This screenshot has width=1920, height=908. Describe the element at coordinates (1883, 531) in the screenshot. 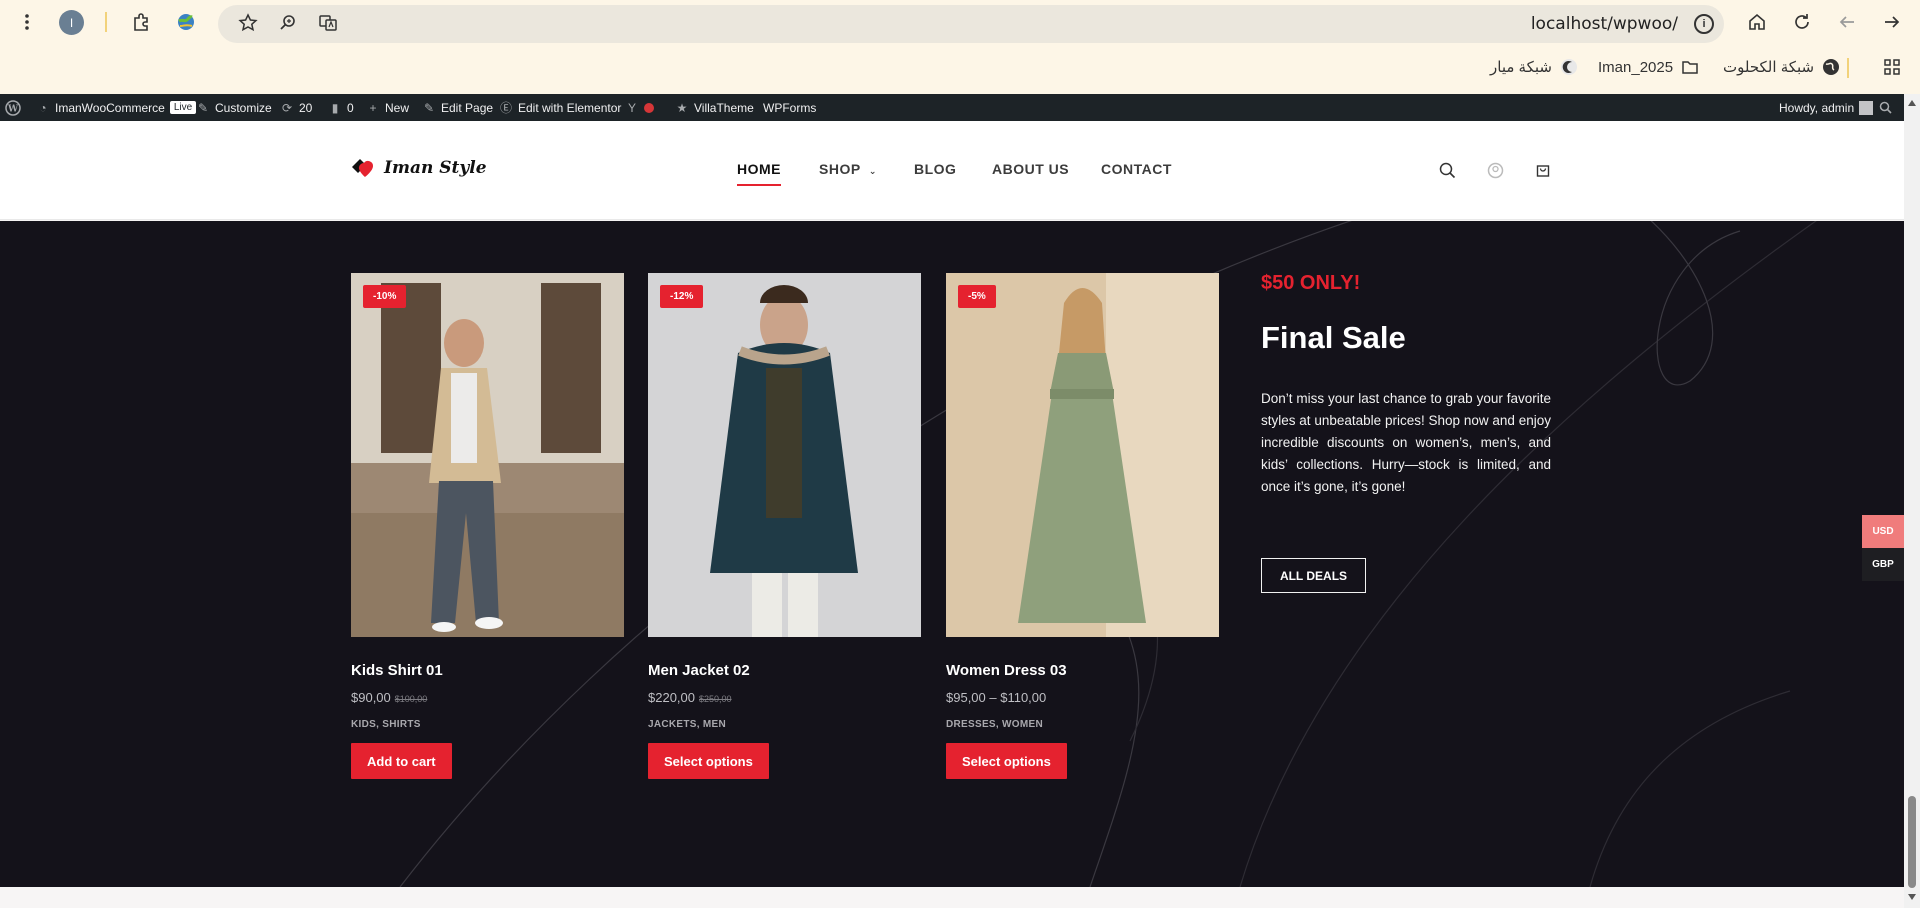

I see `currency-usd: USD` at that location.